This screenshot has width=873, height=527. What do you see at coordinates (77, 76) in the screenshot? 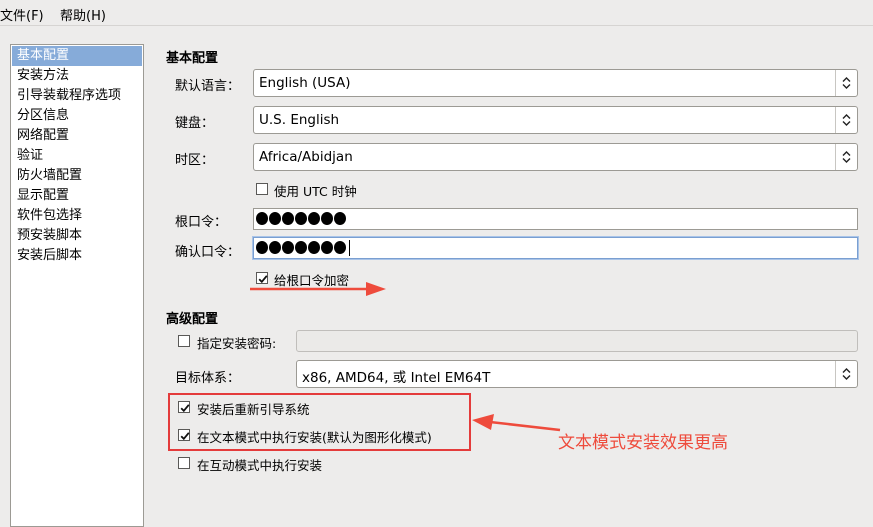
I see `sidebar-item-install-method: 安装方法` at bounding box center [77, 76].